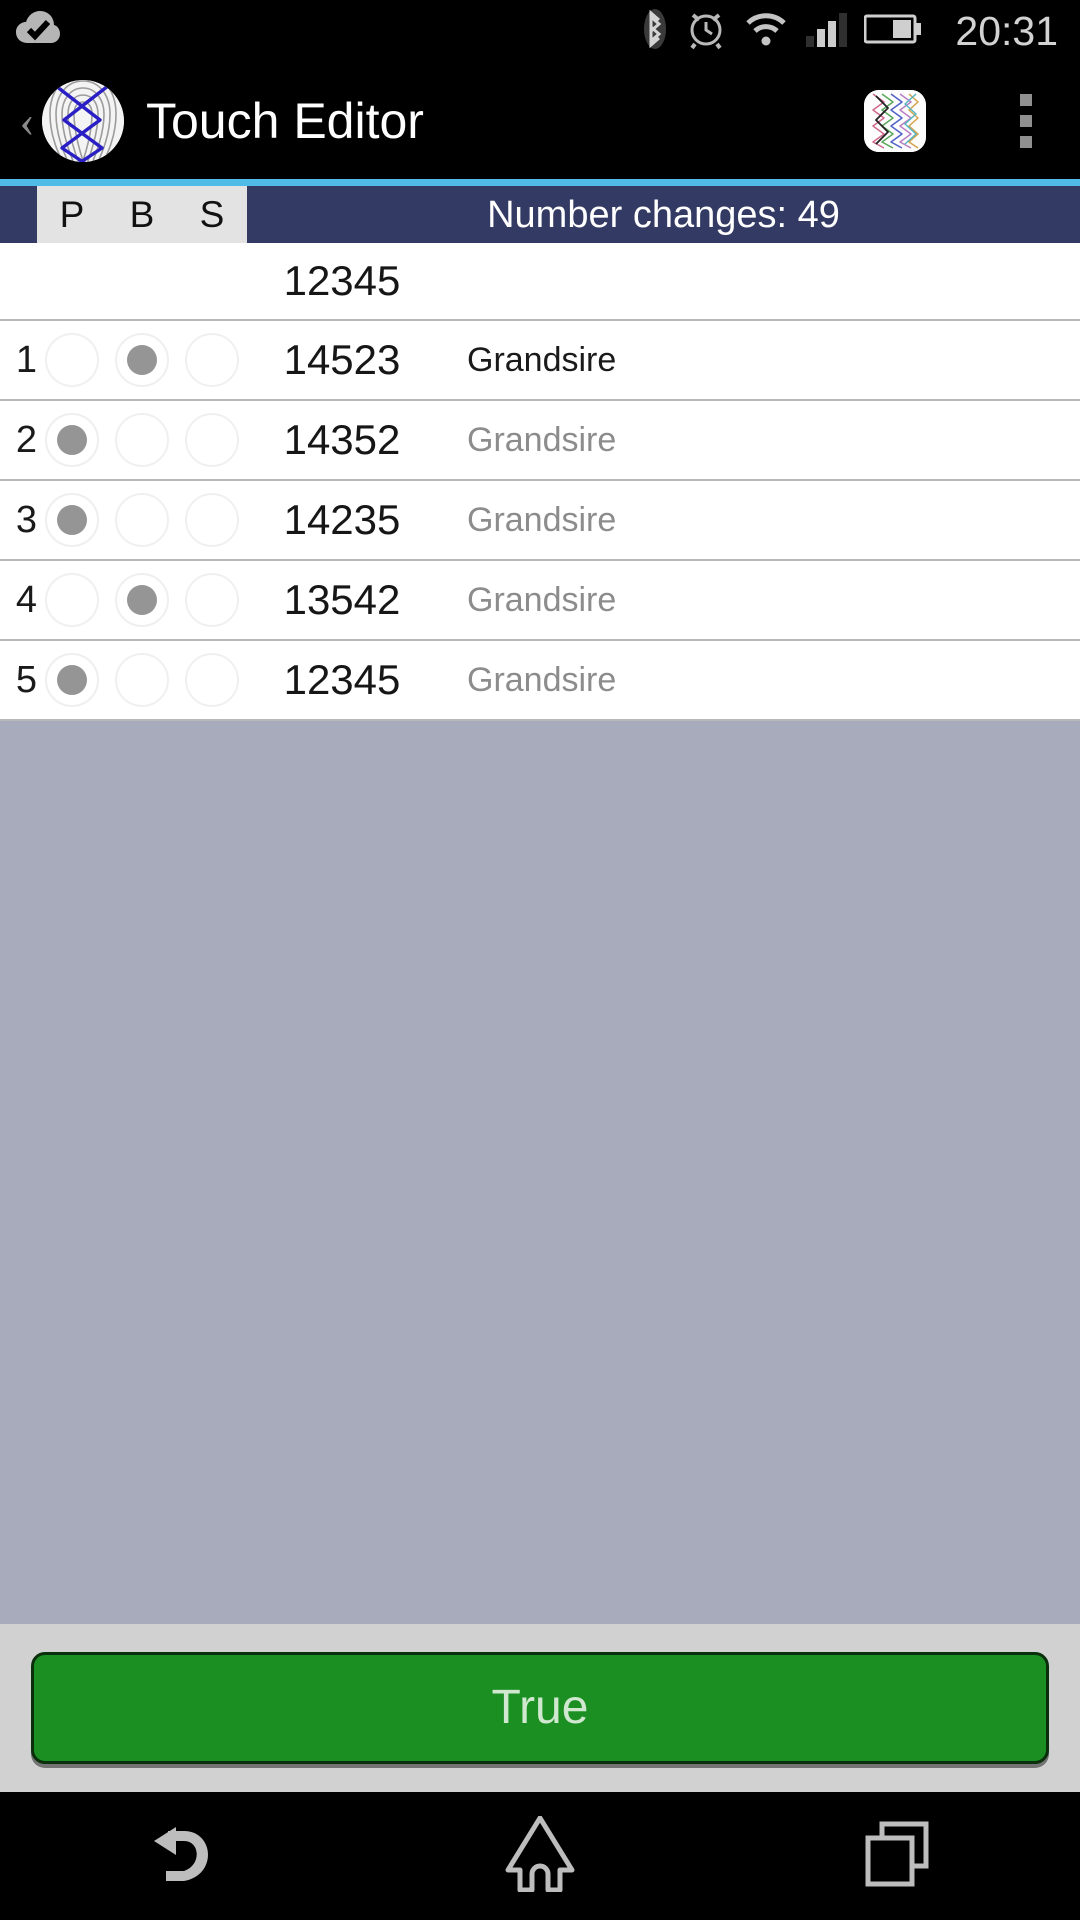 This screenshot has height=1920, width=1080. I want to click on table-row: 1 14523 Grandsire, so click(540, 361).